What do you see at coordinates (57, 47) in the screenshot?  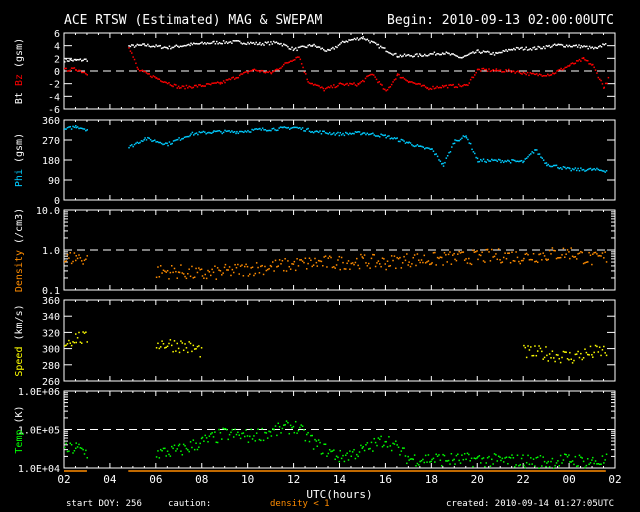 I see `y-tick-label: 4` at bounding box center [57, 47].